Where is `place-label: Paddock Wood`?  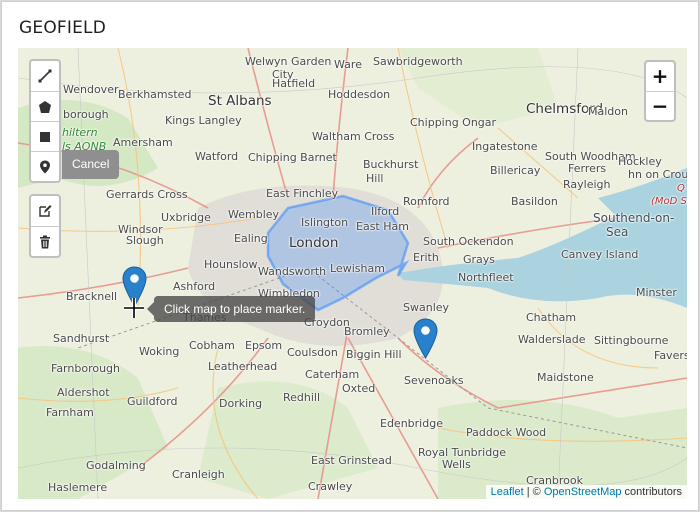 place-label: Paddock Wood is located at coordinates (506, 432).